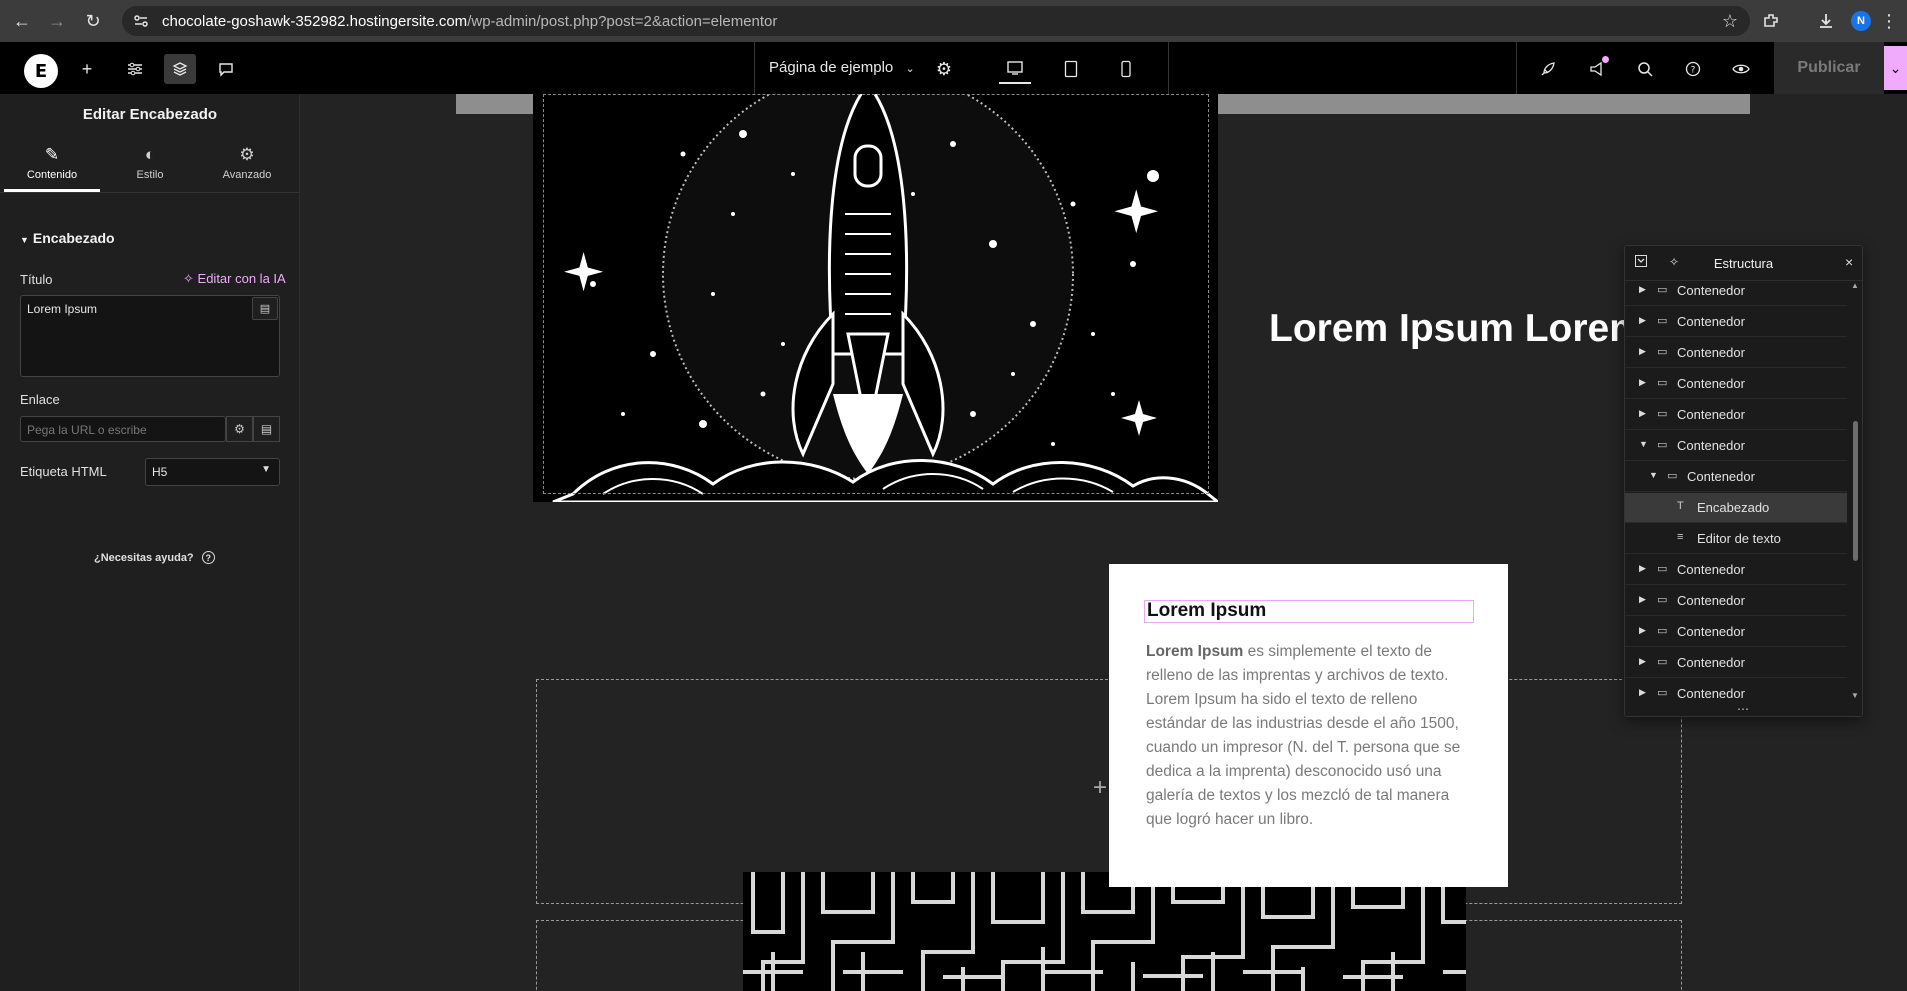 This screenshot has height=991, width=1907. What do you see at coordinates (1548, 69) in the screenshot?
I see `rocket-icon` at bounding box center [1548, 69].